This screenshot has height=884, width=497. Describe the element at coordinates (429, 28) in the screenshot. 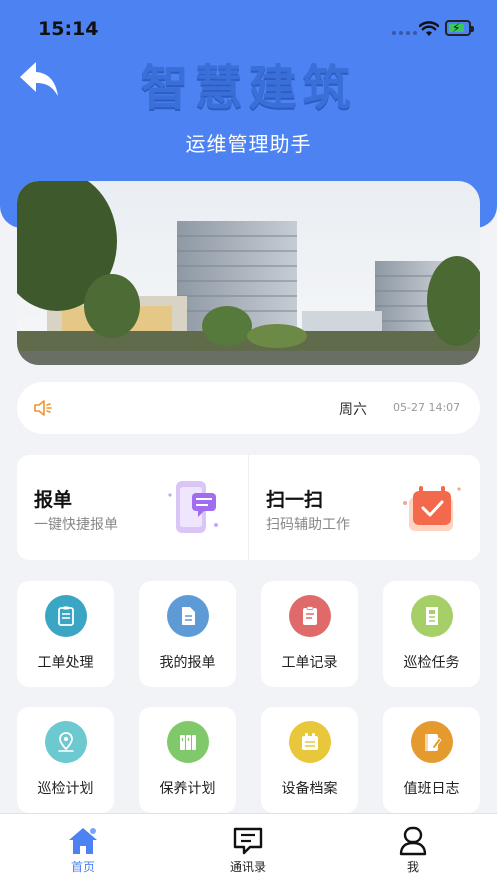

I see `wifi-icon` at that location.